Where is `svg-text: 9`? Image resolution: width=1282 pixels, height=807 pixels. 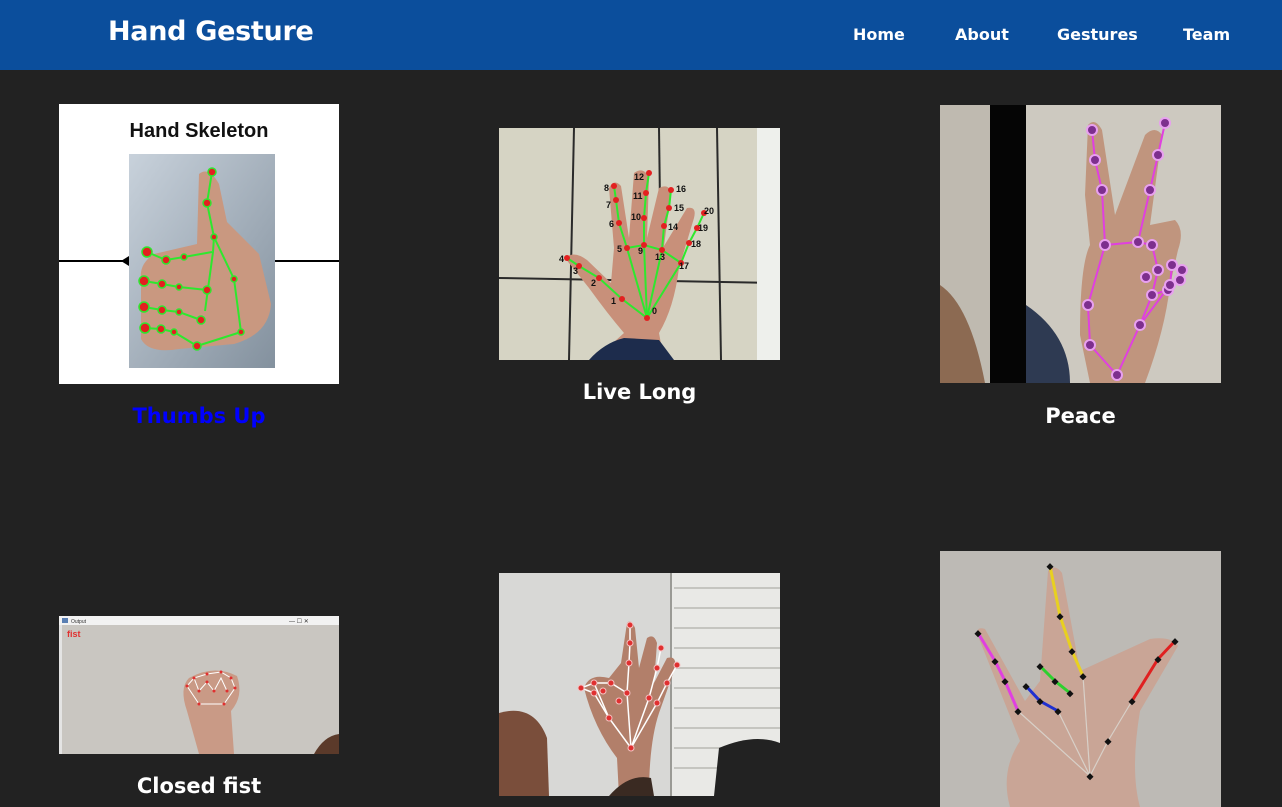
svg-text: 9 is located at coordinates (640, 251).